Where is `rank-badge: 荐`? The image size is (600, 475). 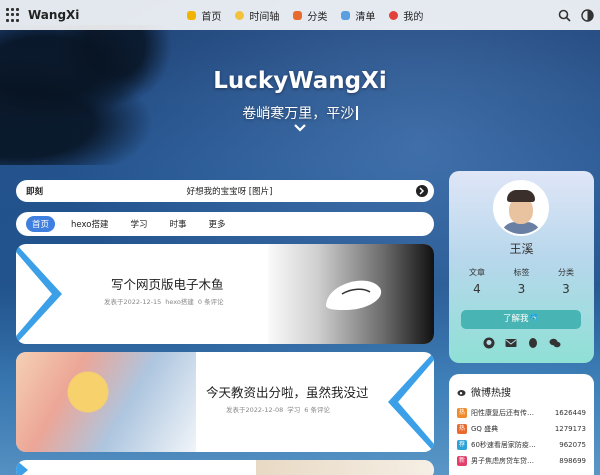
rank-badge: 荐 is located at coordinates (462, 445).